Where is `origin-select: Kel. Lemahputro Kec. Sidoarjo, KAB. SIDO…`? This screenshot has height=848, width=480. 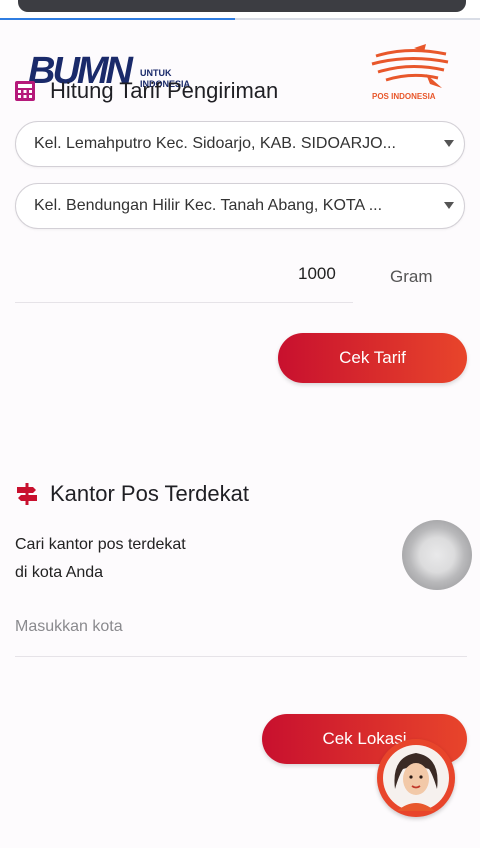 origin-select: Kel. Lemahputro Kec. Sidoarjo, KAB. SIDO… is located at coordinates (240, 144).